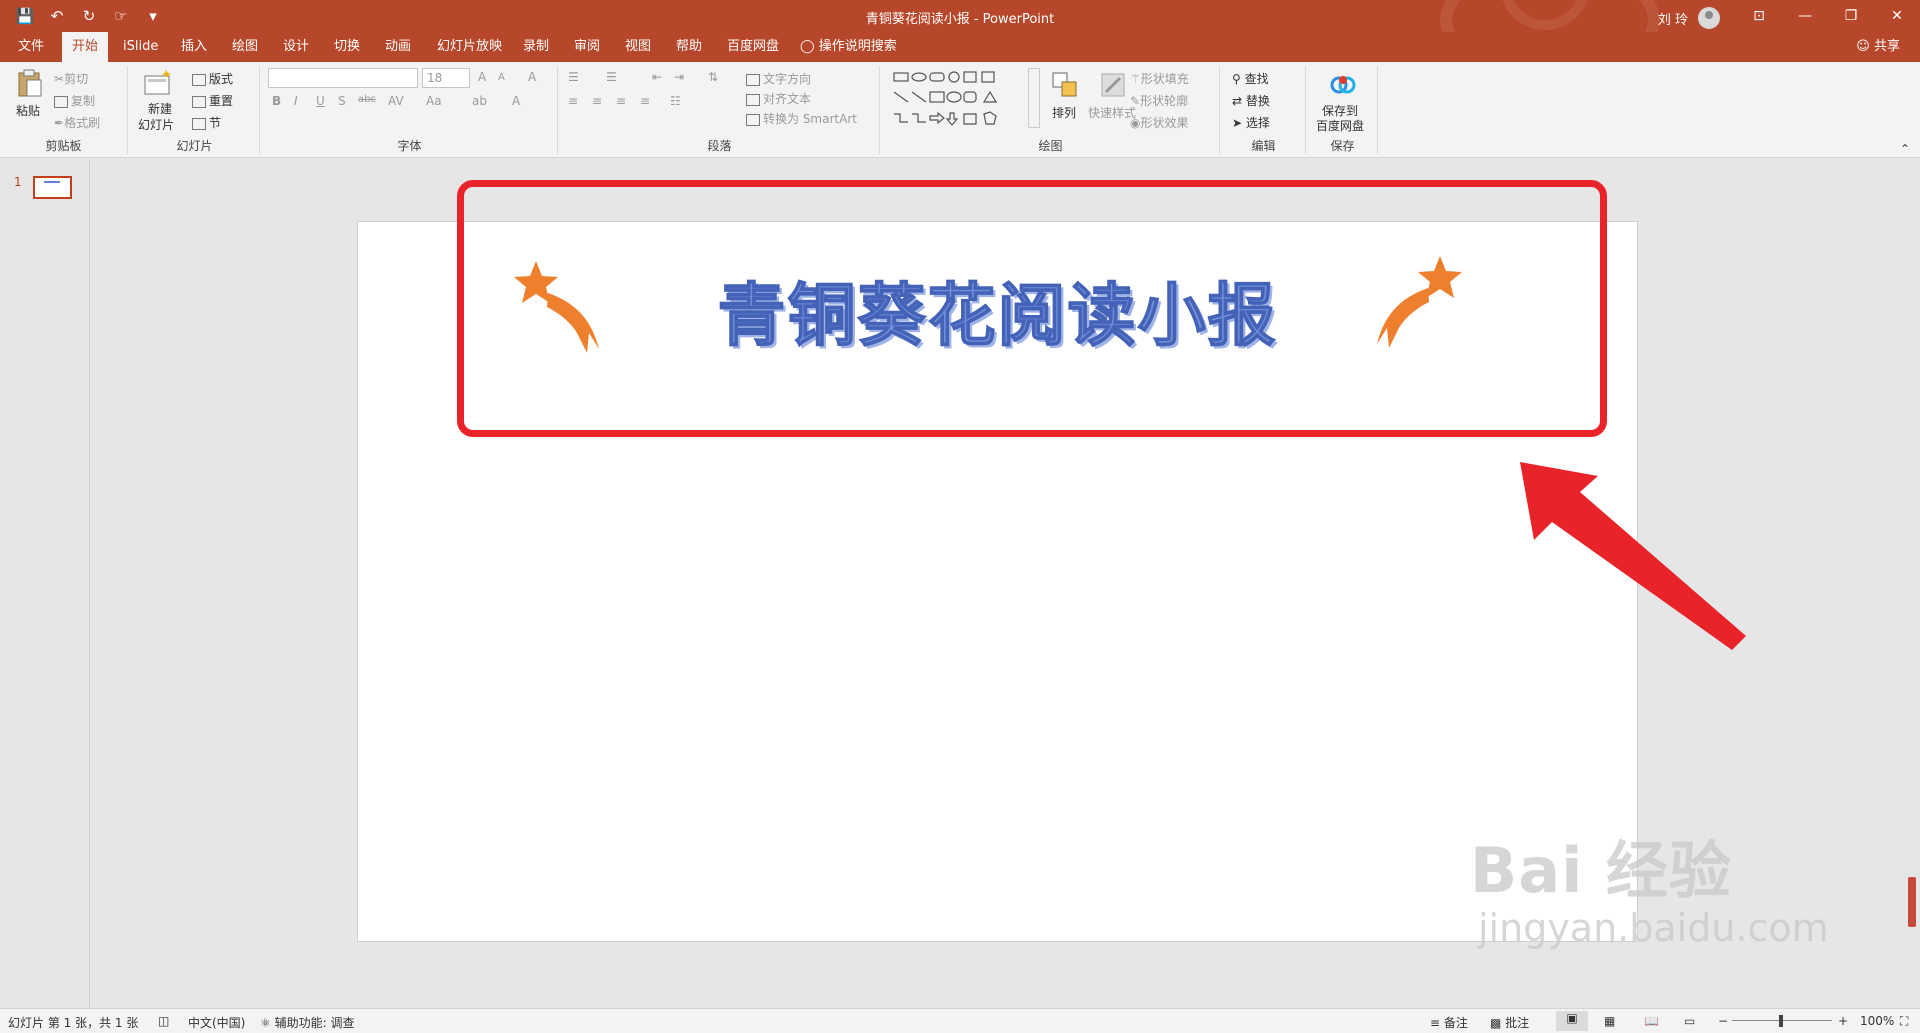  Describe the element at coordinates (307, 1022) in the screenshot. I see `accessibility-status: ⚛ 辅助功能: 调查` at that location.